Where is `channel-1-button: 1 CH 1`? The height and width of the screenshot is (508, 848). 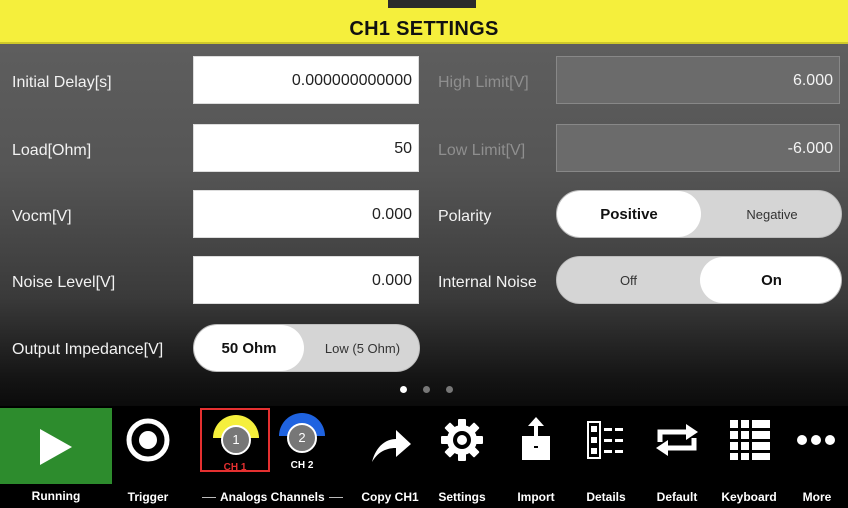
channel-1-button: 1 CH 1 is located at coordinates (235, 440).